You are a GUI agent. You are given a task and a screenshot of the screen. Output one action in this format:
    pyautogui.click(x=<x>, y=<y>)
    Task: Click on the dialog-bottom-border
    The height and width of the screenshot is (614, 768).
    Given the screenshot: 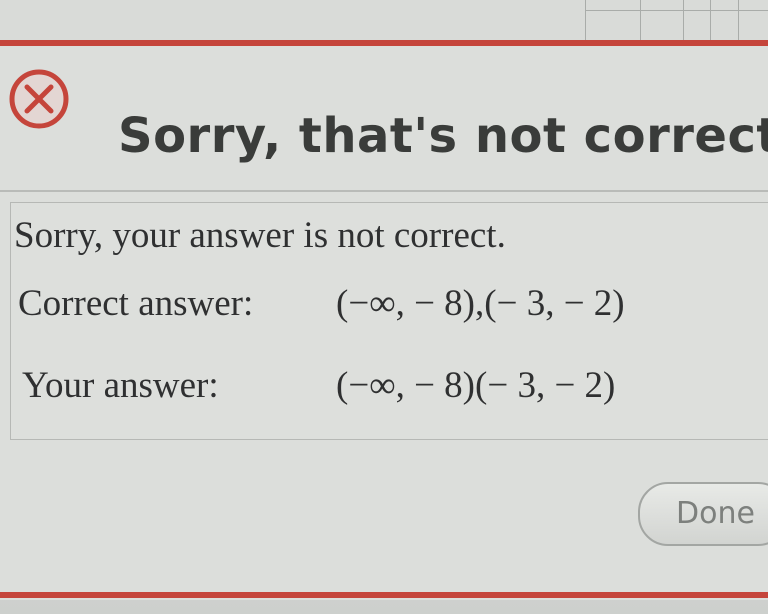 What is the action you would take?
    pyautogui.click(x=384, y=595)
    